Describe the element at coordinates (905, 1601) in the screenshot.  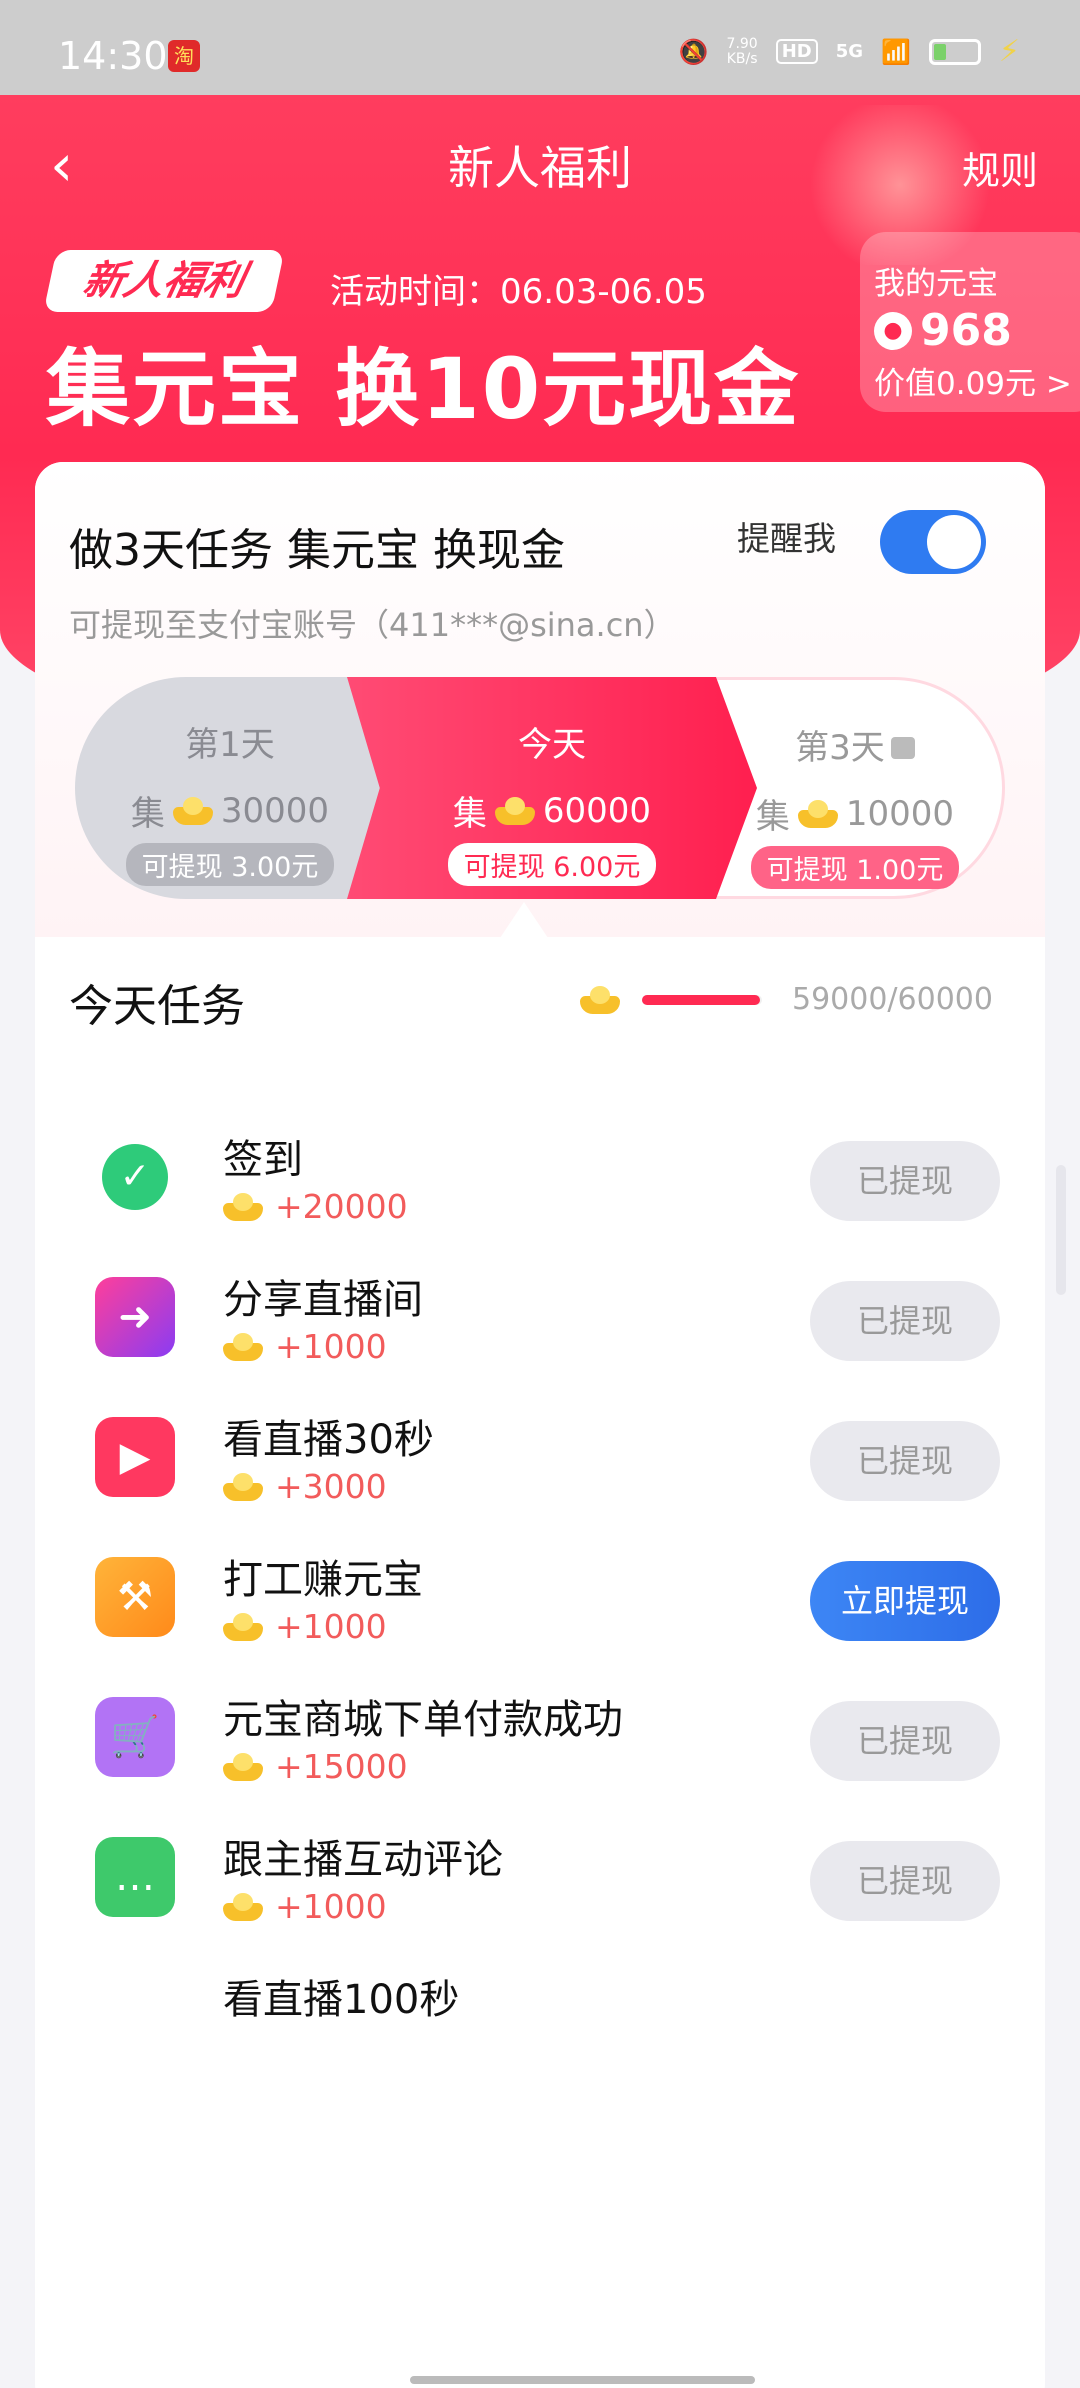
I see `withdraw-now-button: 立即提现` at that location.